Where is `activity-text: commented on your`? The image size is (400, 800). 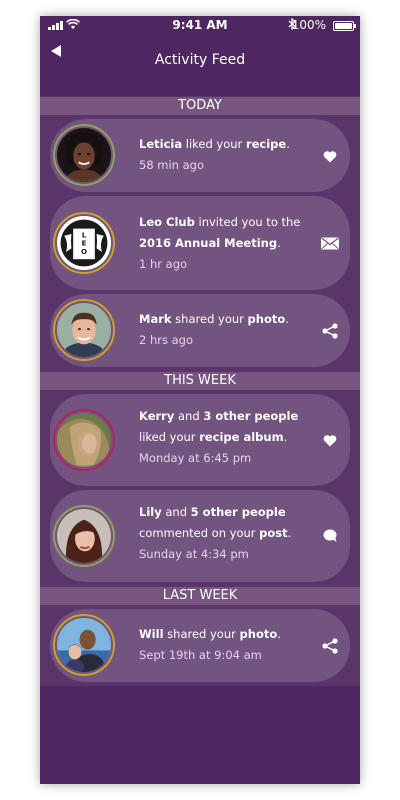
activity-text: commented on your is located at coordinates (199, 533).